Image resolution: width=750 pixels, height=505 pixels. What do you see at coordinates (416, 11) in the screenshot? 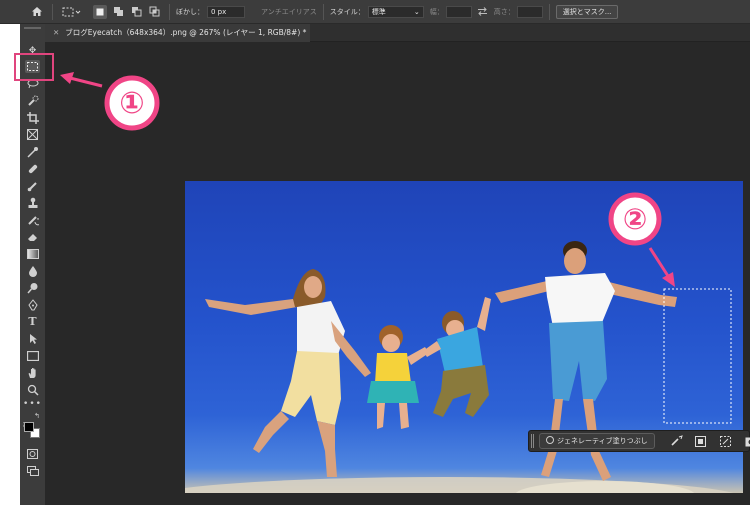
I see `chevron-down-icon: ⌄` at bounding box center [416, 11].